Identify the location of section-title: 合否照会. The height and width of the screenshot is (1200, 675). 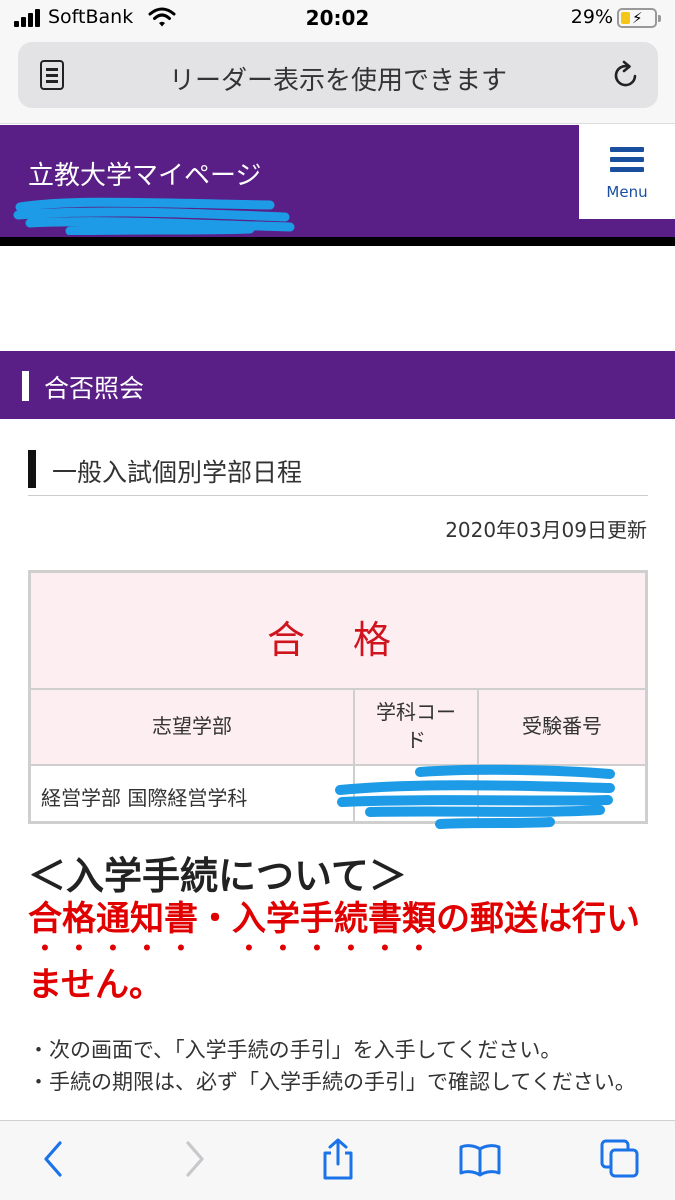
(94, 388).